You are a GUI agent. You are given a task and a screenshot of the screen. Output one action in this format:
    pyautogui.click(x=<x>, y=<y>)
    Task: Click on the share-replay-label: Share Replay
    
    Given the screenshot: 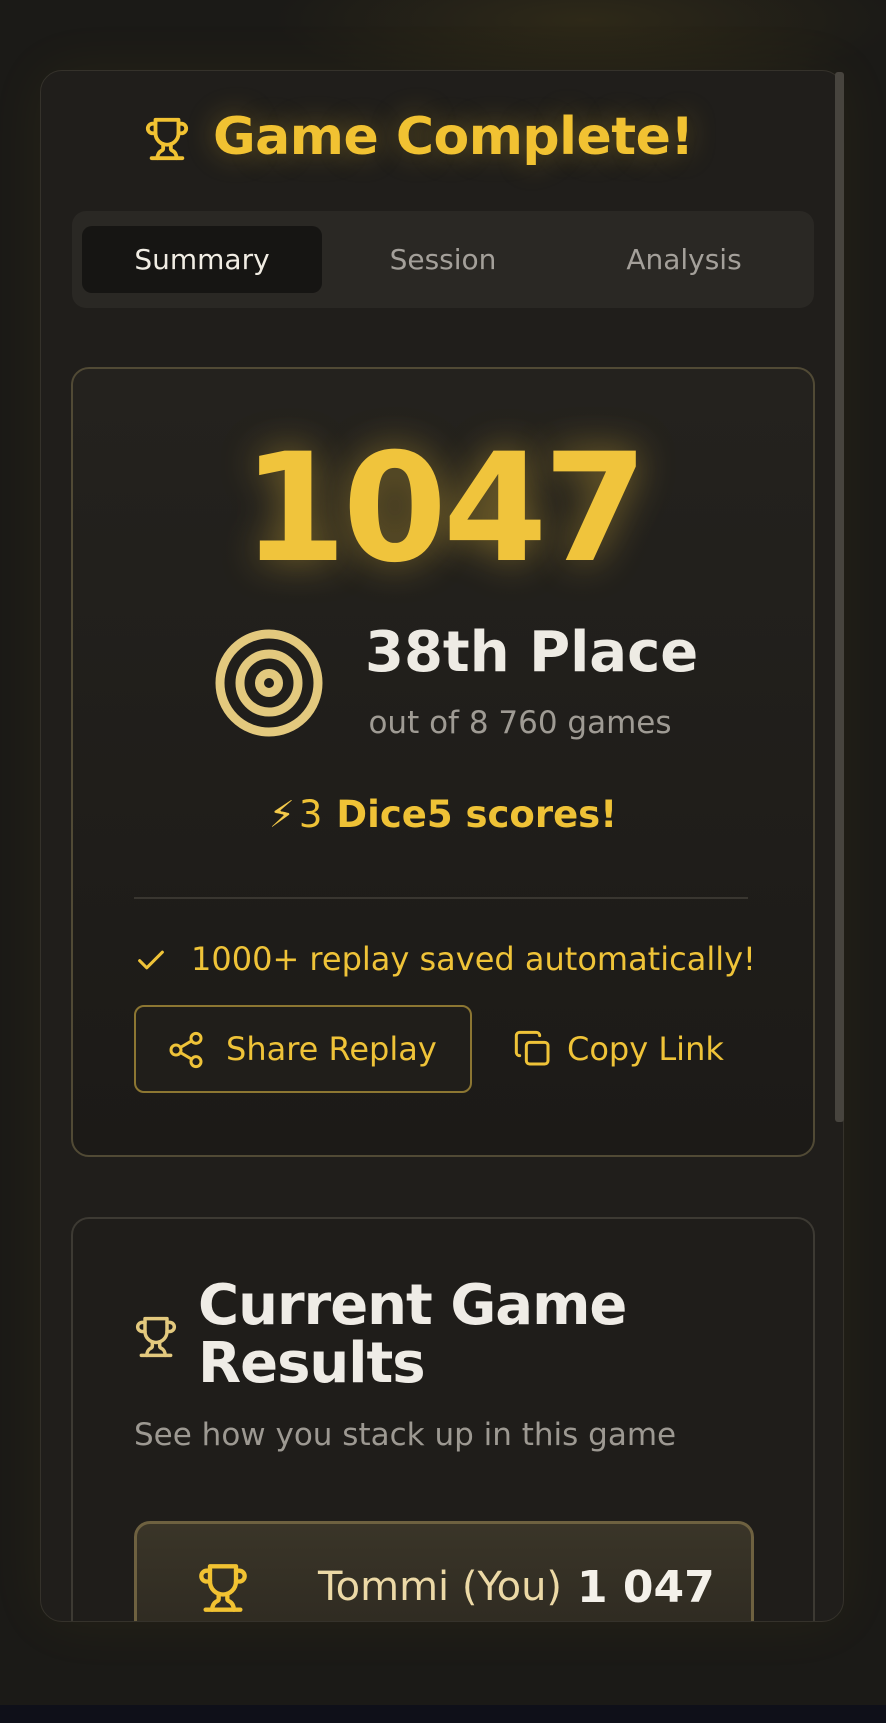 What is the action you would take?
    pyautogui.click(x=331, y=1049)
    